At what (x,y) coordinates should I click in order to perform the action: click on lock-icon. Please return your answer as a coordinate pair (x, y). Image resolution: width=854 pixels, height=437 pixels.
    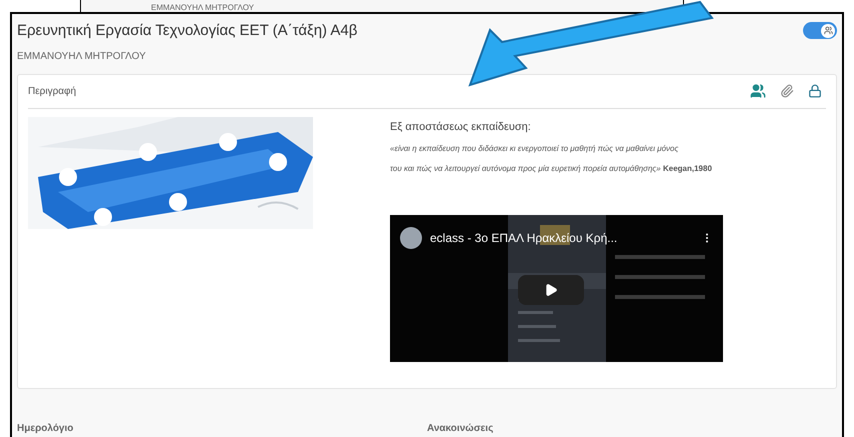
    Looking at the image, I should click on (815, 91).